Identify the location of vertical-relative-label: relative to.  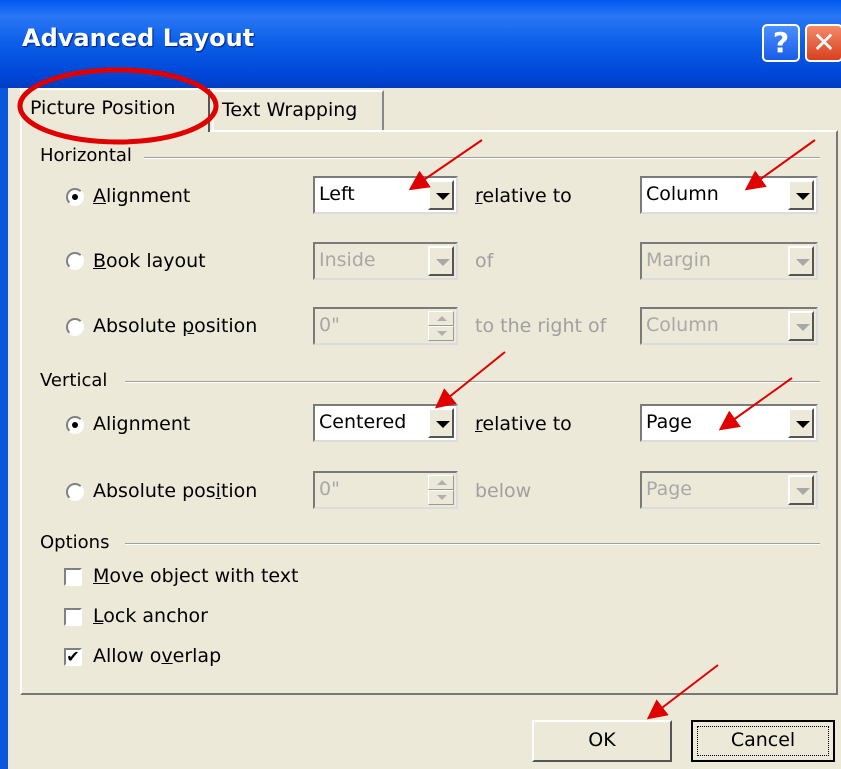
(523, 424).